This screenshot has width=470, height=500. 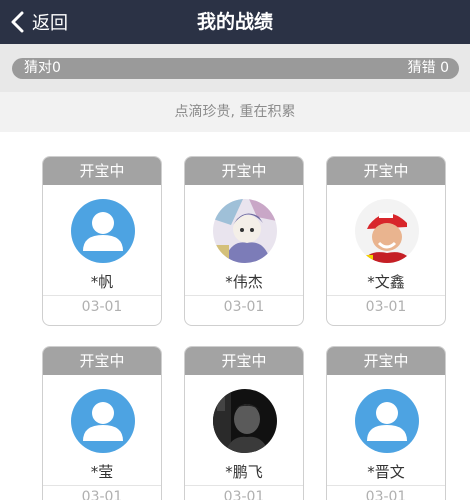 I want to click on stats-strip: 猜对0 猜错 0, so click(x=235, y=68).